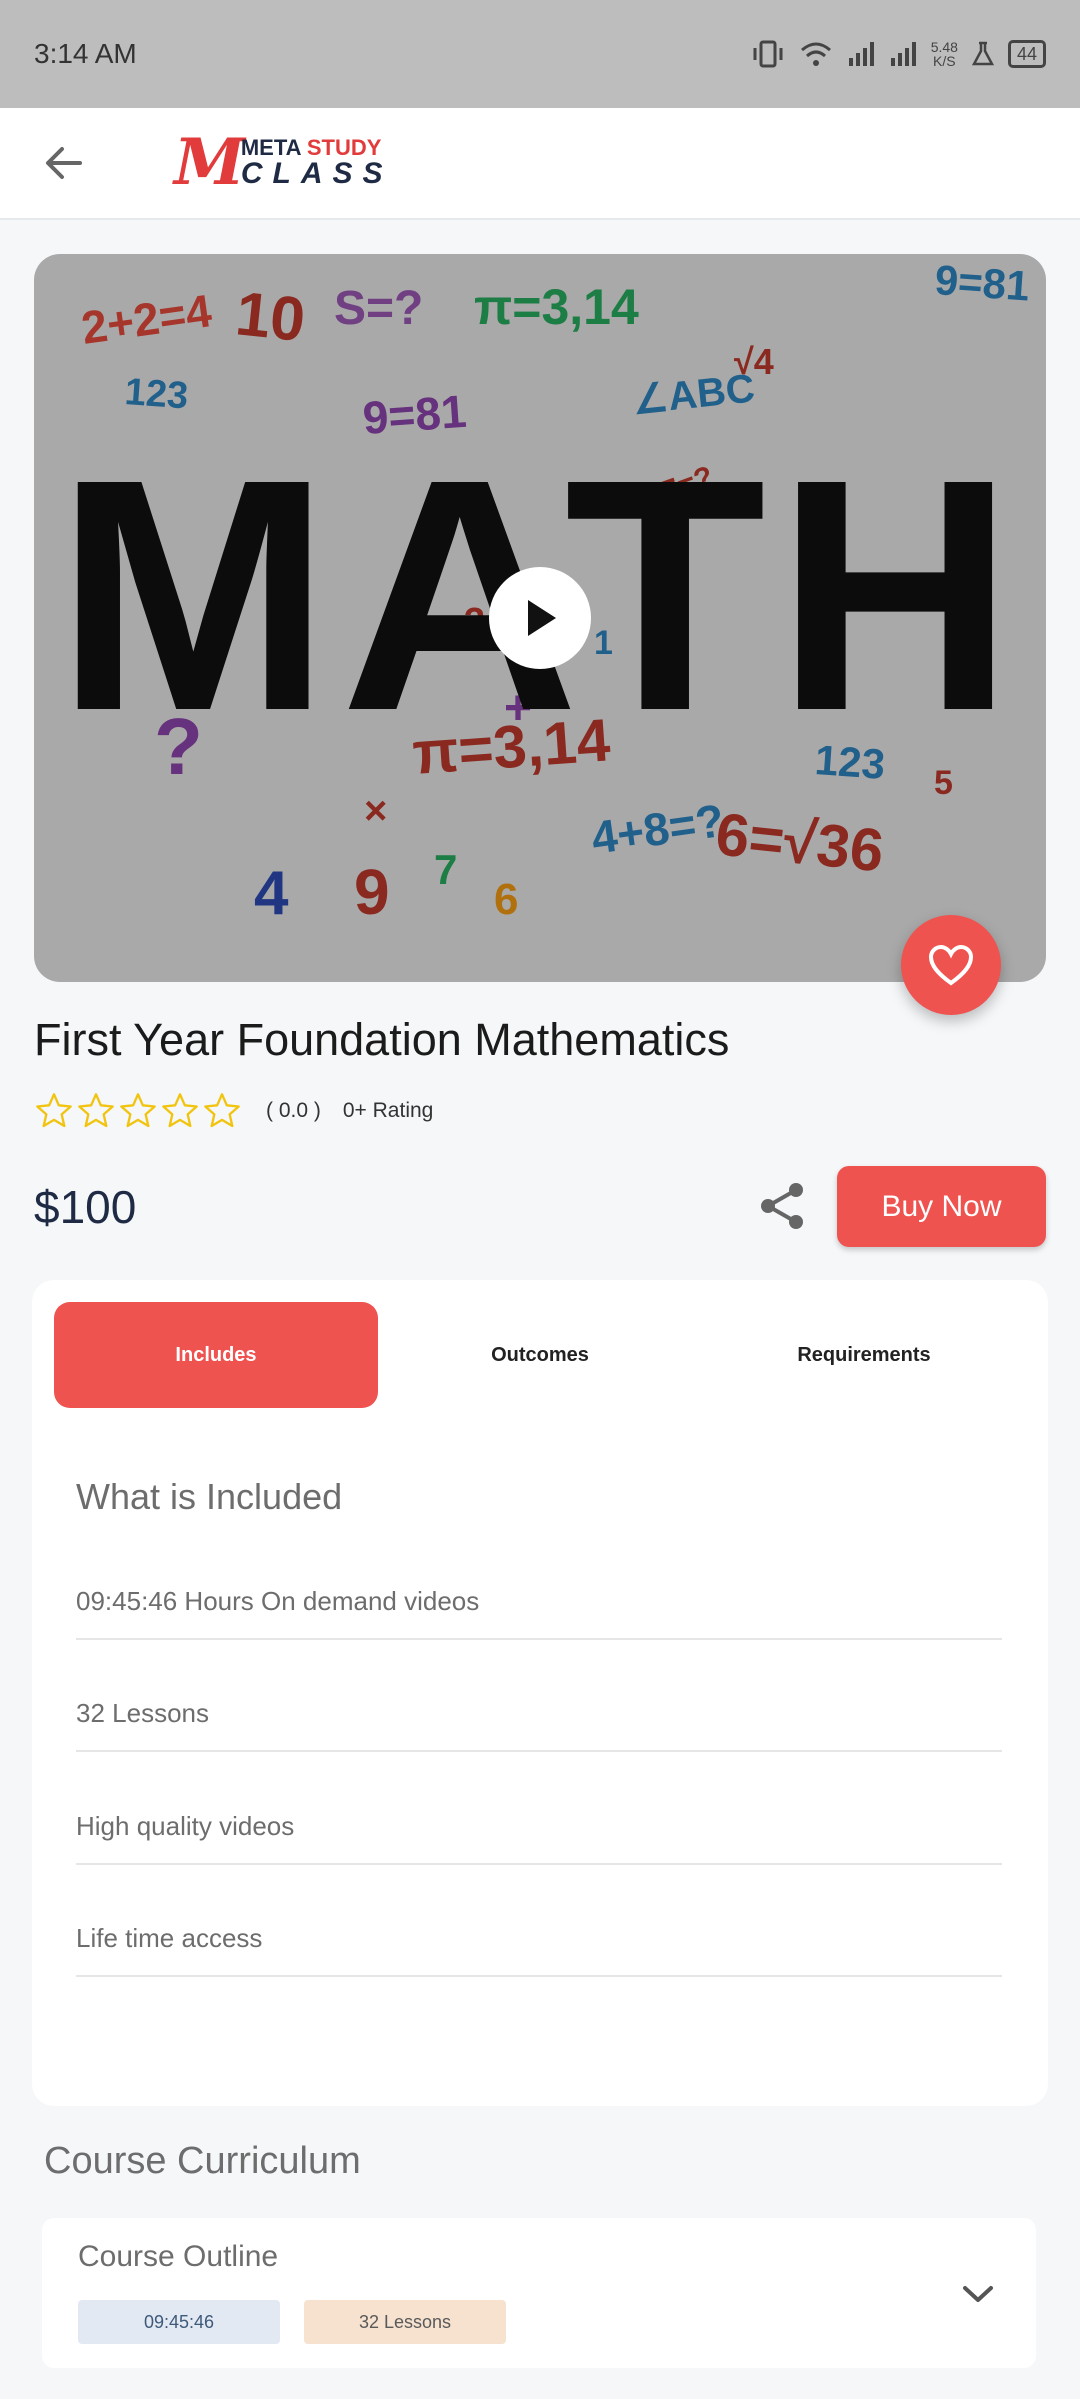  What do you see at coordinates (202, 2161) in the screenshot?
I see `curriculum-heading: Course Curriculum` at bounding box center [202, 2161].